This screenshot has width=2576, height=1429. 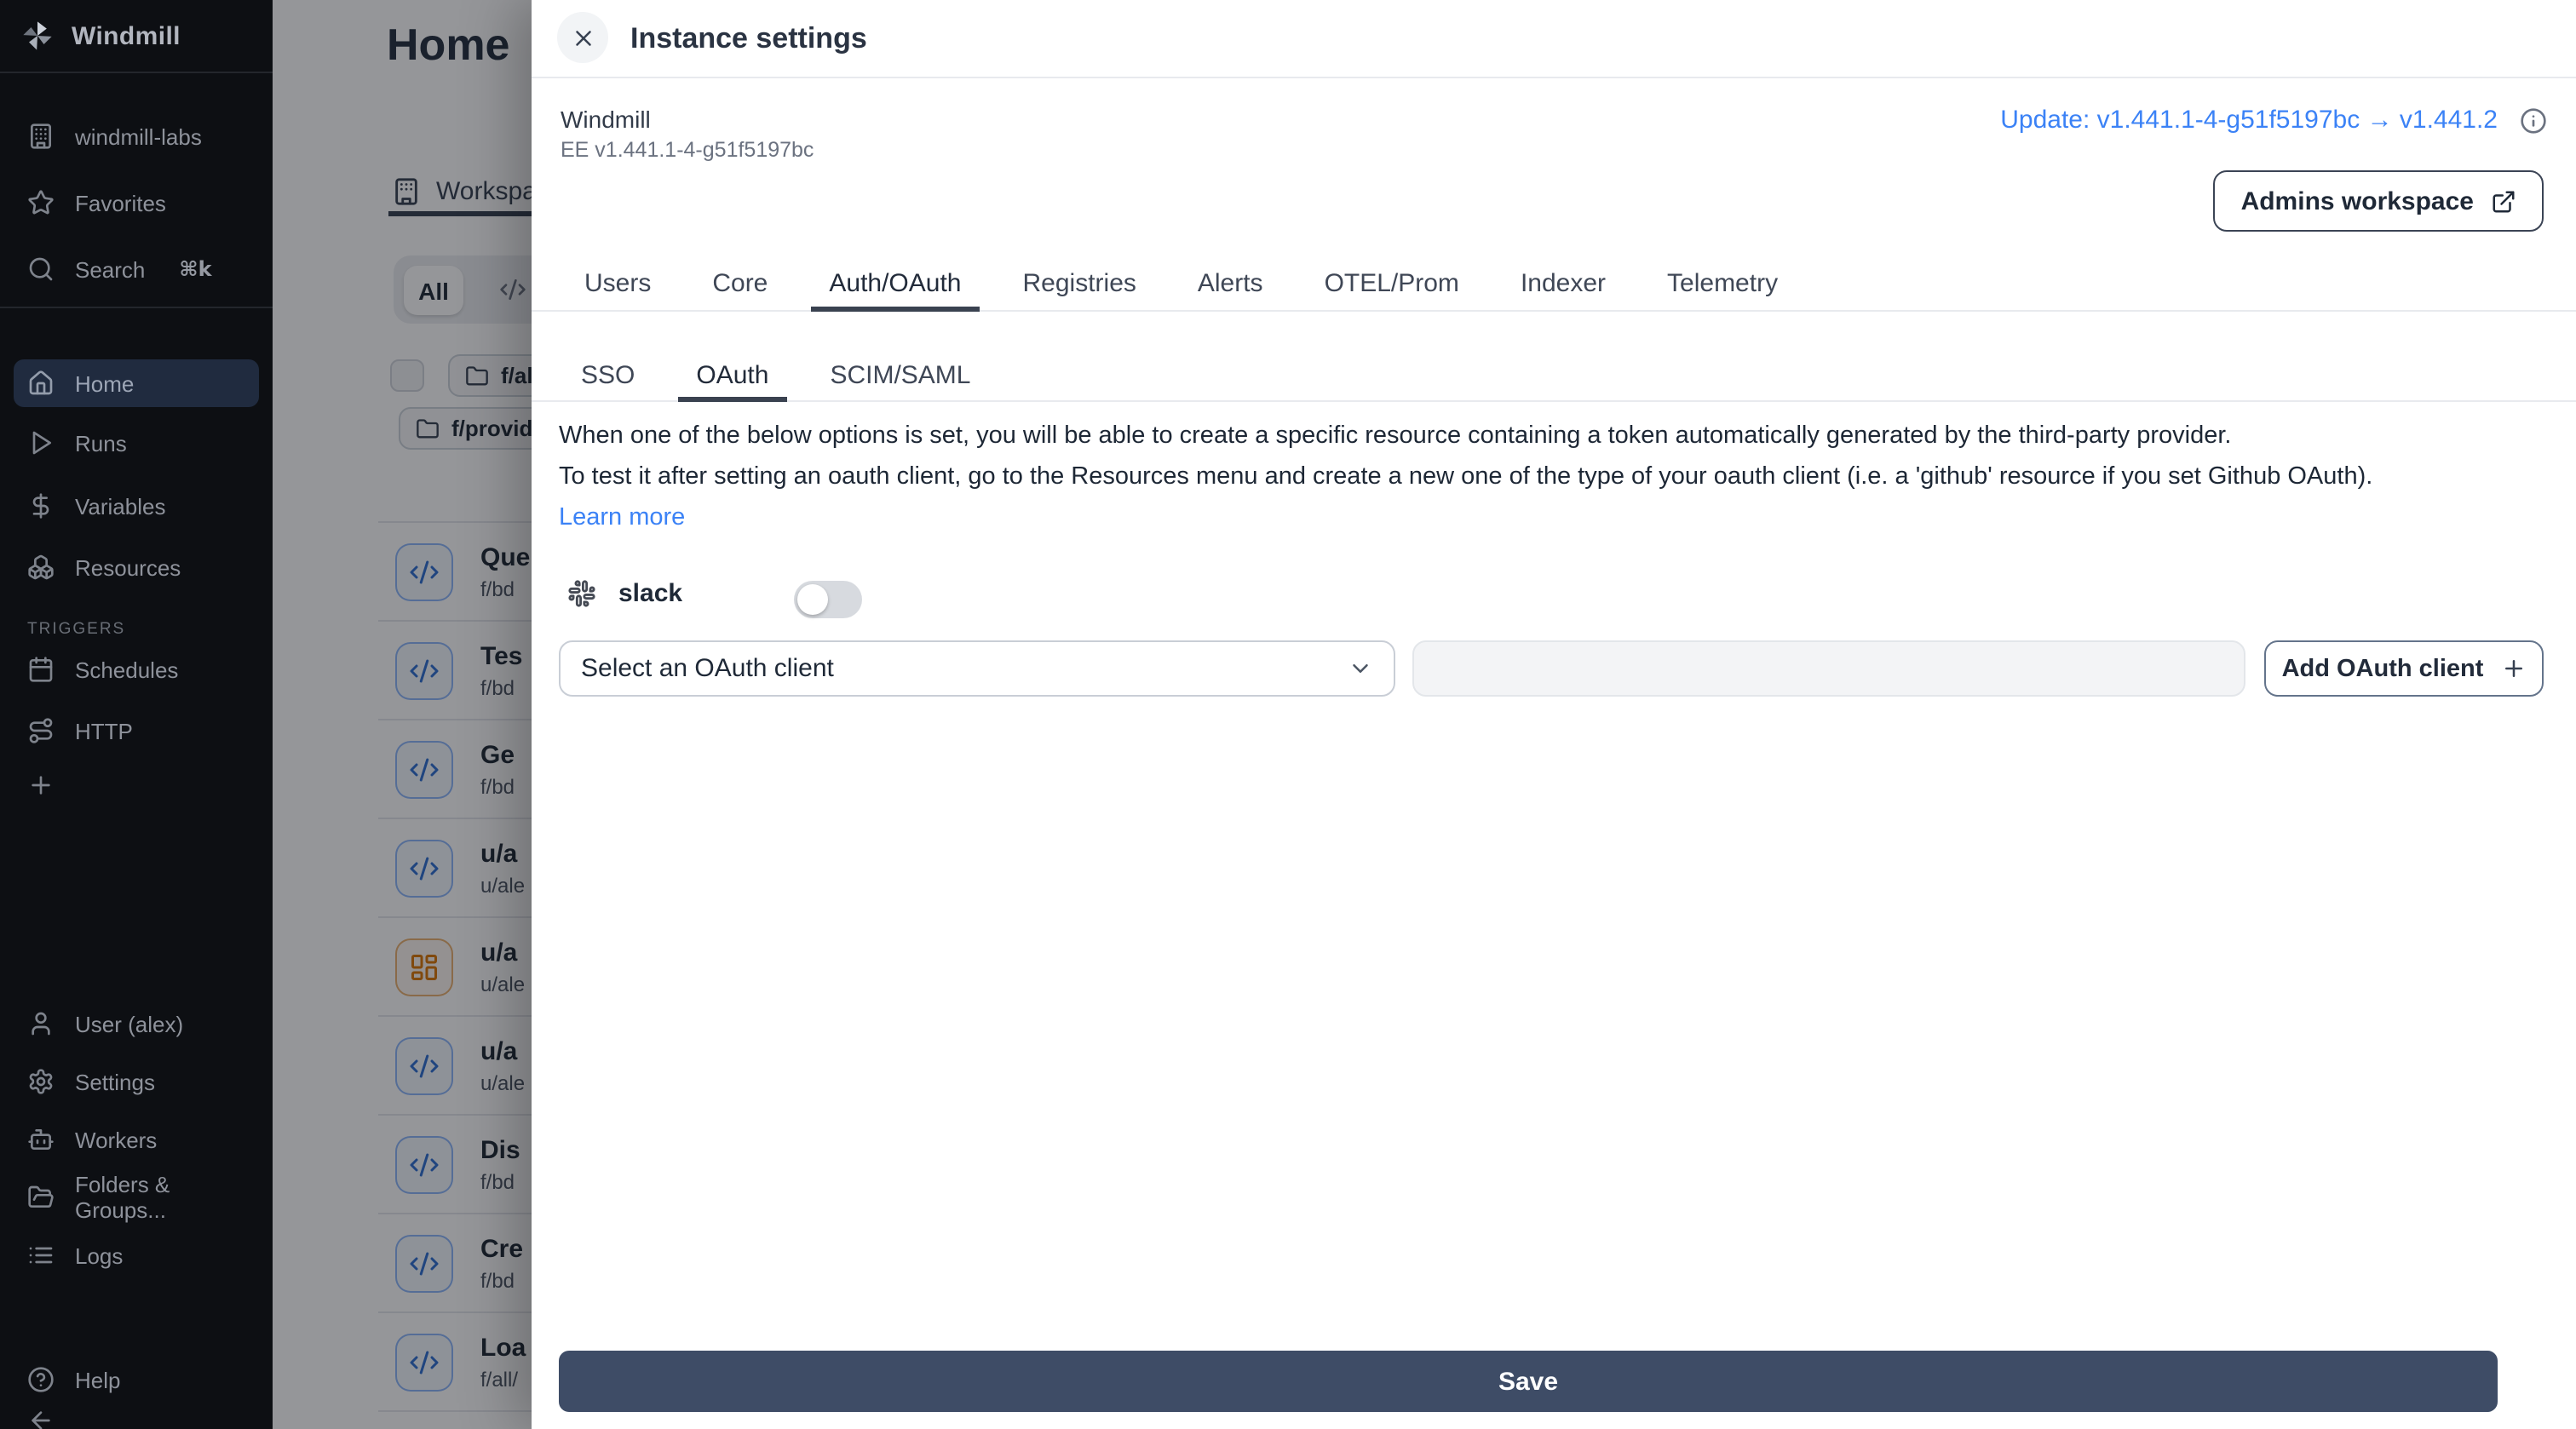 I want to click on gear-icon, so click(x=41, y=1082).